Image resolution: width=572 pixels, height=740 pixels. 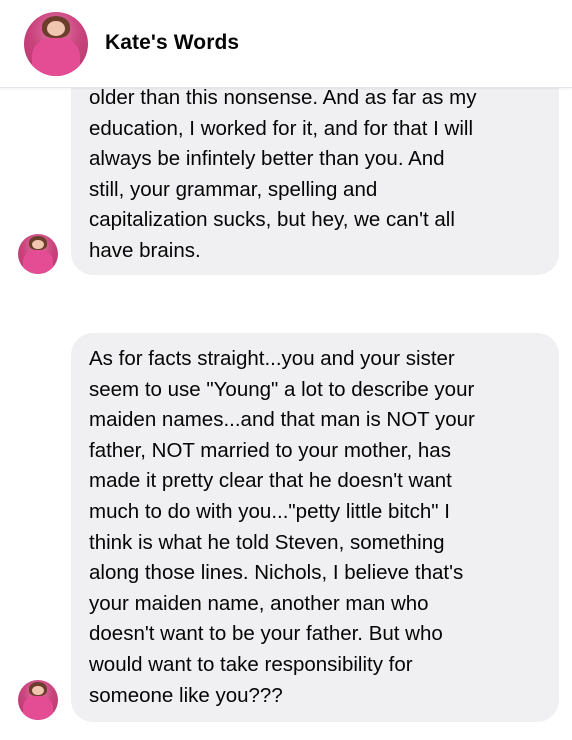 I want to click on profile-photo-icon, so click(x=56, y=44).